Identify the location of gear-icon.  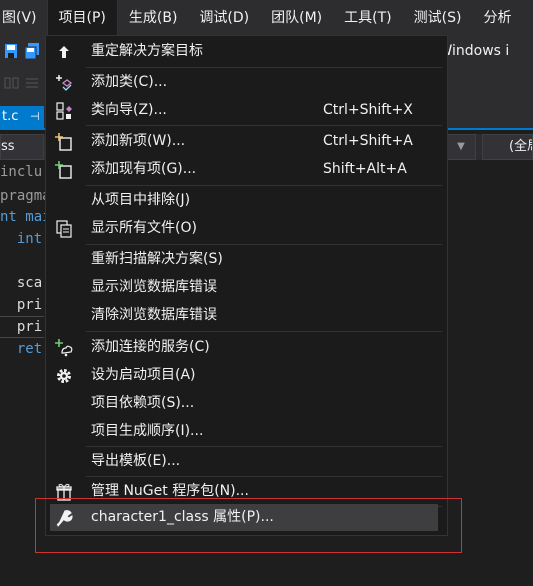
(64, 376).